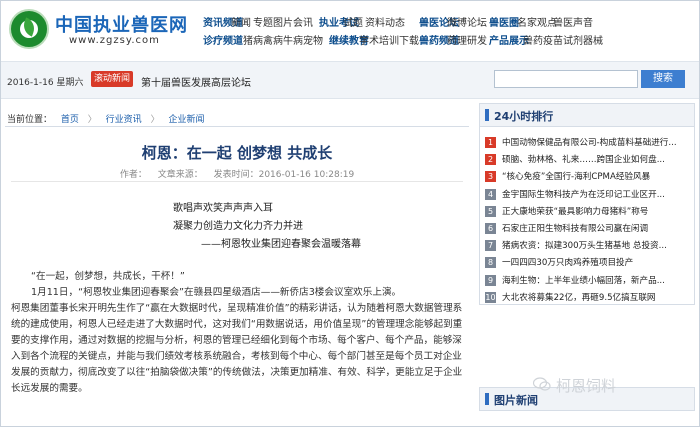 The image size is (700, 427). I want to click on nav-item: 会讯, so click(303, 21).